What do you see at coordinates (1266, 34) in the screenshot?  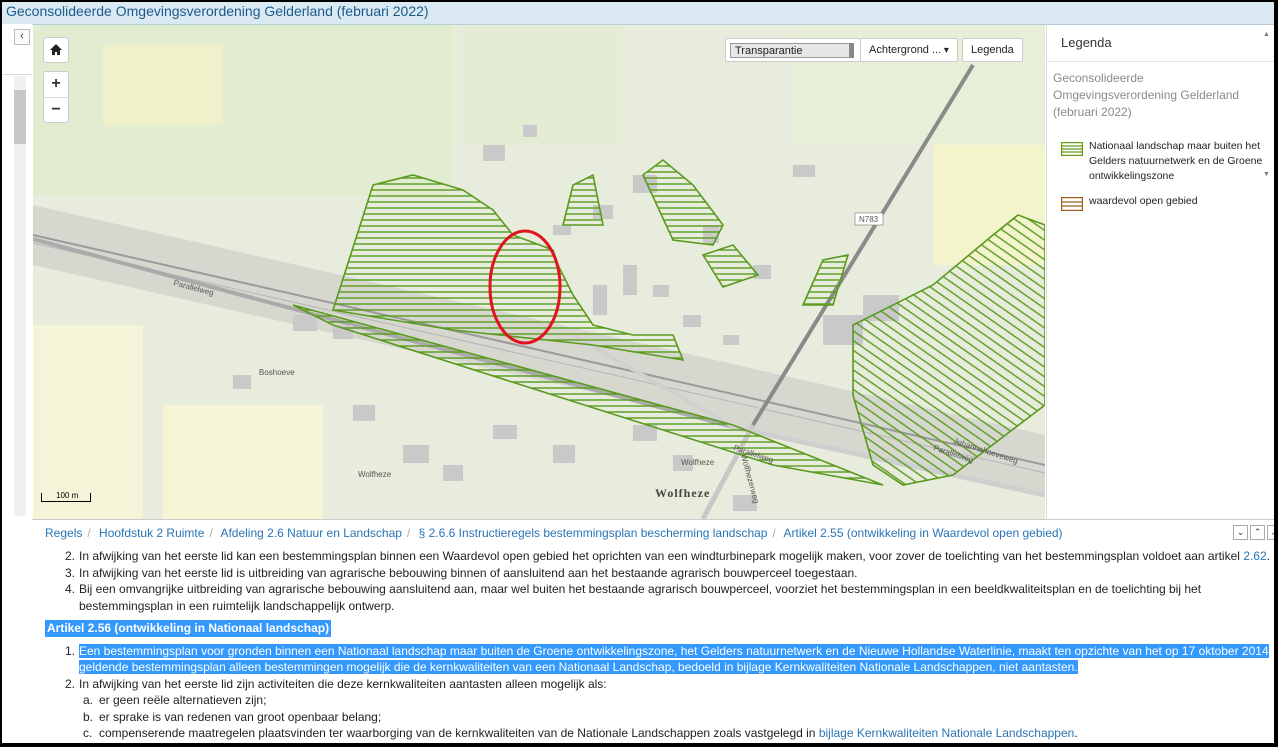 I see `scroll-up-icon: ▲` at bounding box center [1266, 34].